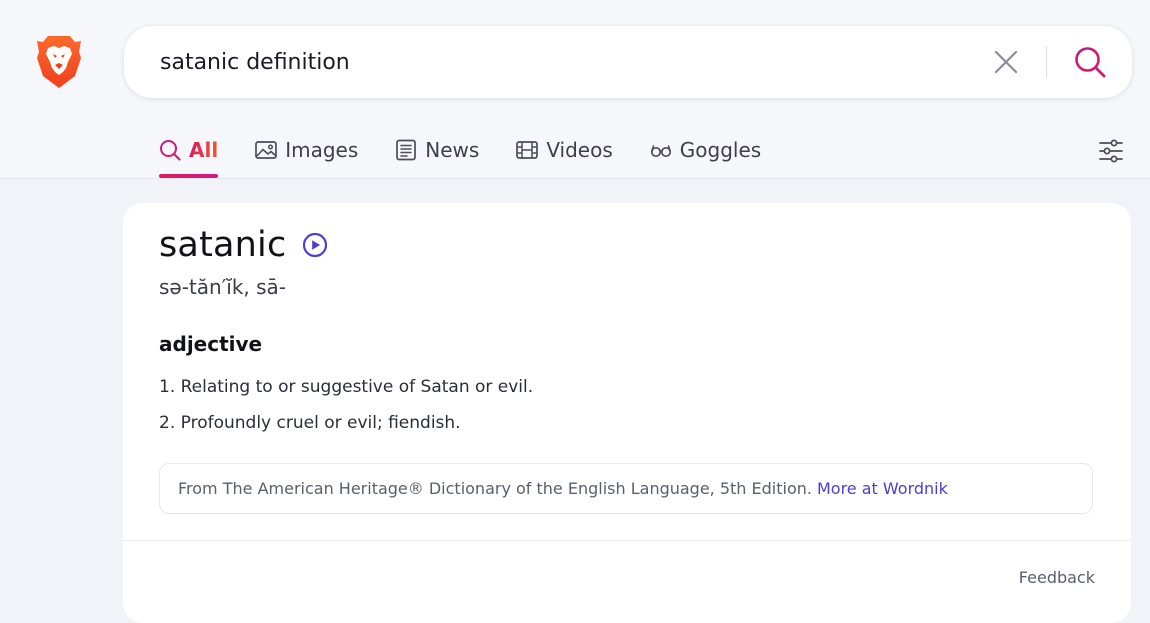  I want to click on definition-item: 2. Profoundly cruel or evil; fiendish., so click(310, 423).